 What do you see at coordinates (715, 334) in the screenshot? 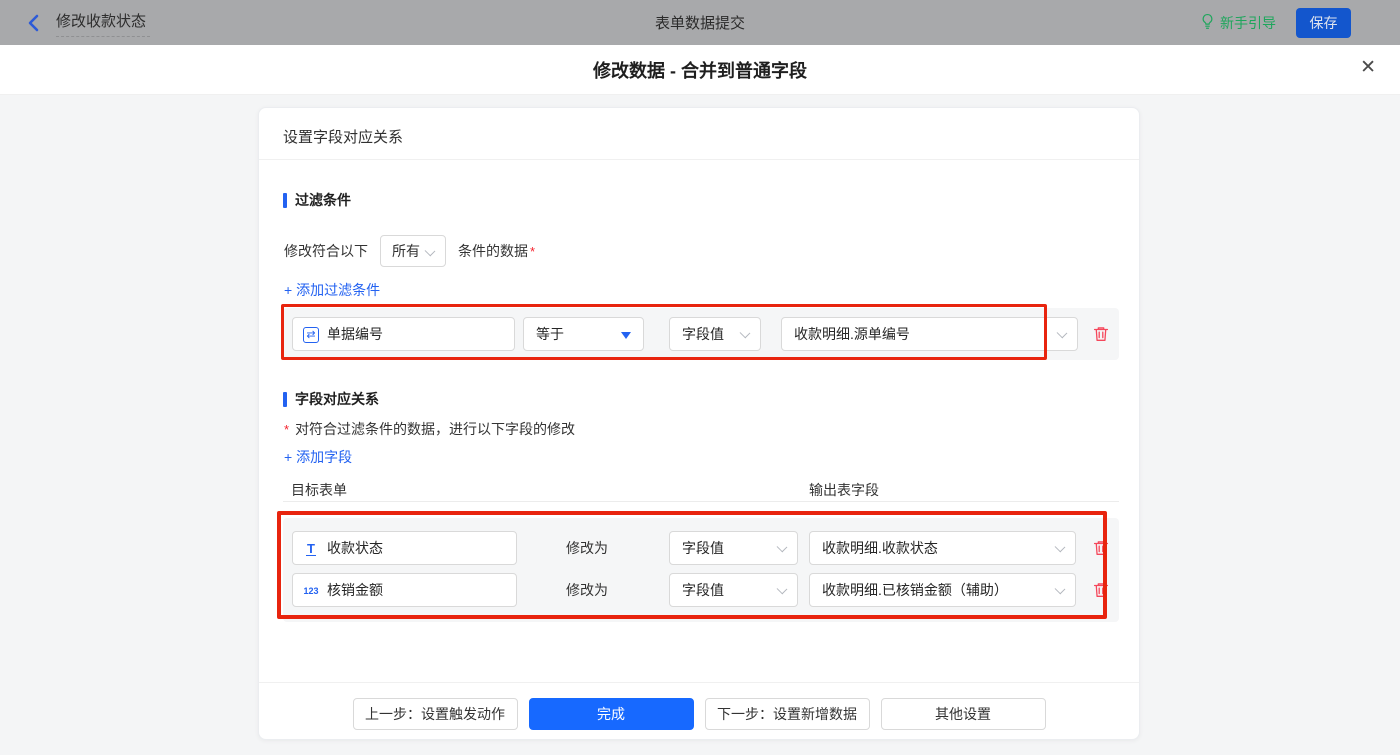
I see `filter-valuetype-select: 字段值` at bounding box center [715, 334].